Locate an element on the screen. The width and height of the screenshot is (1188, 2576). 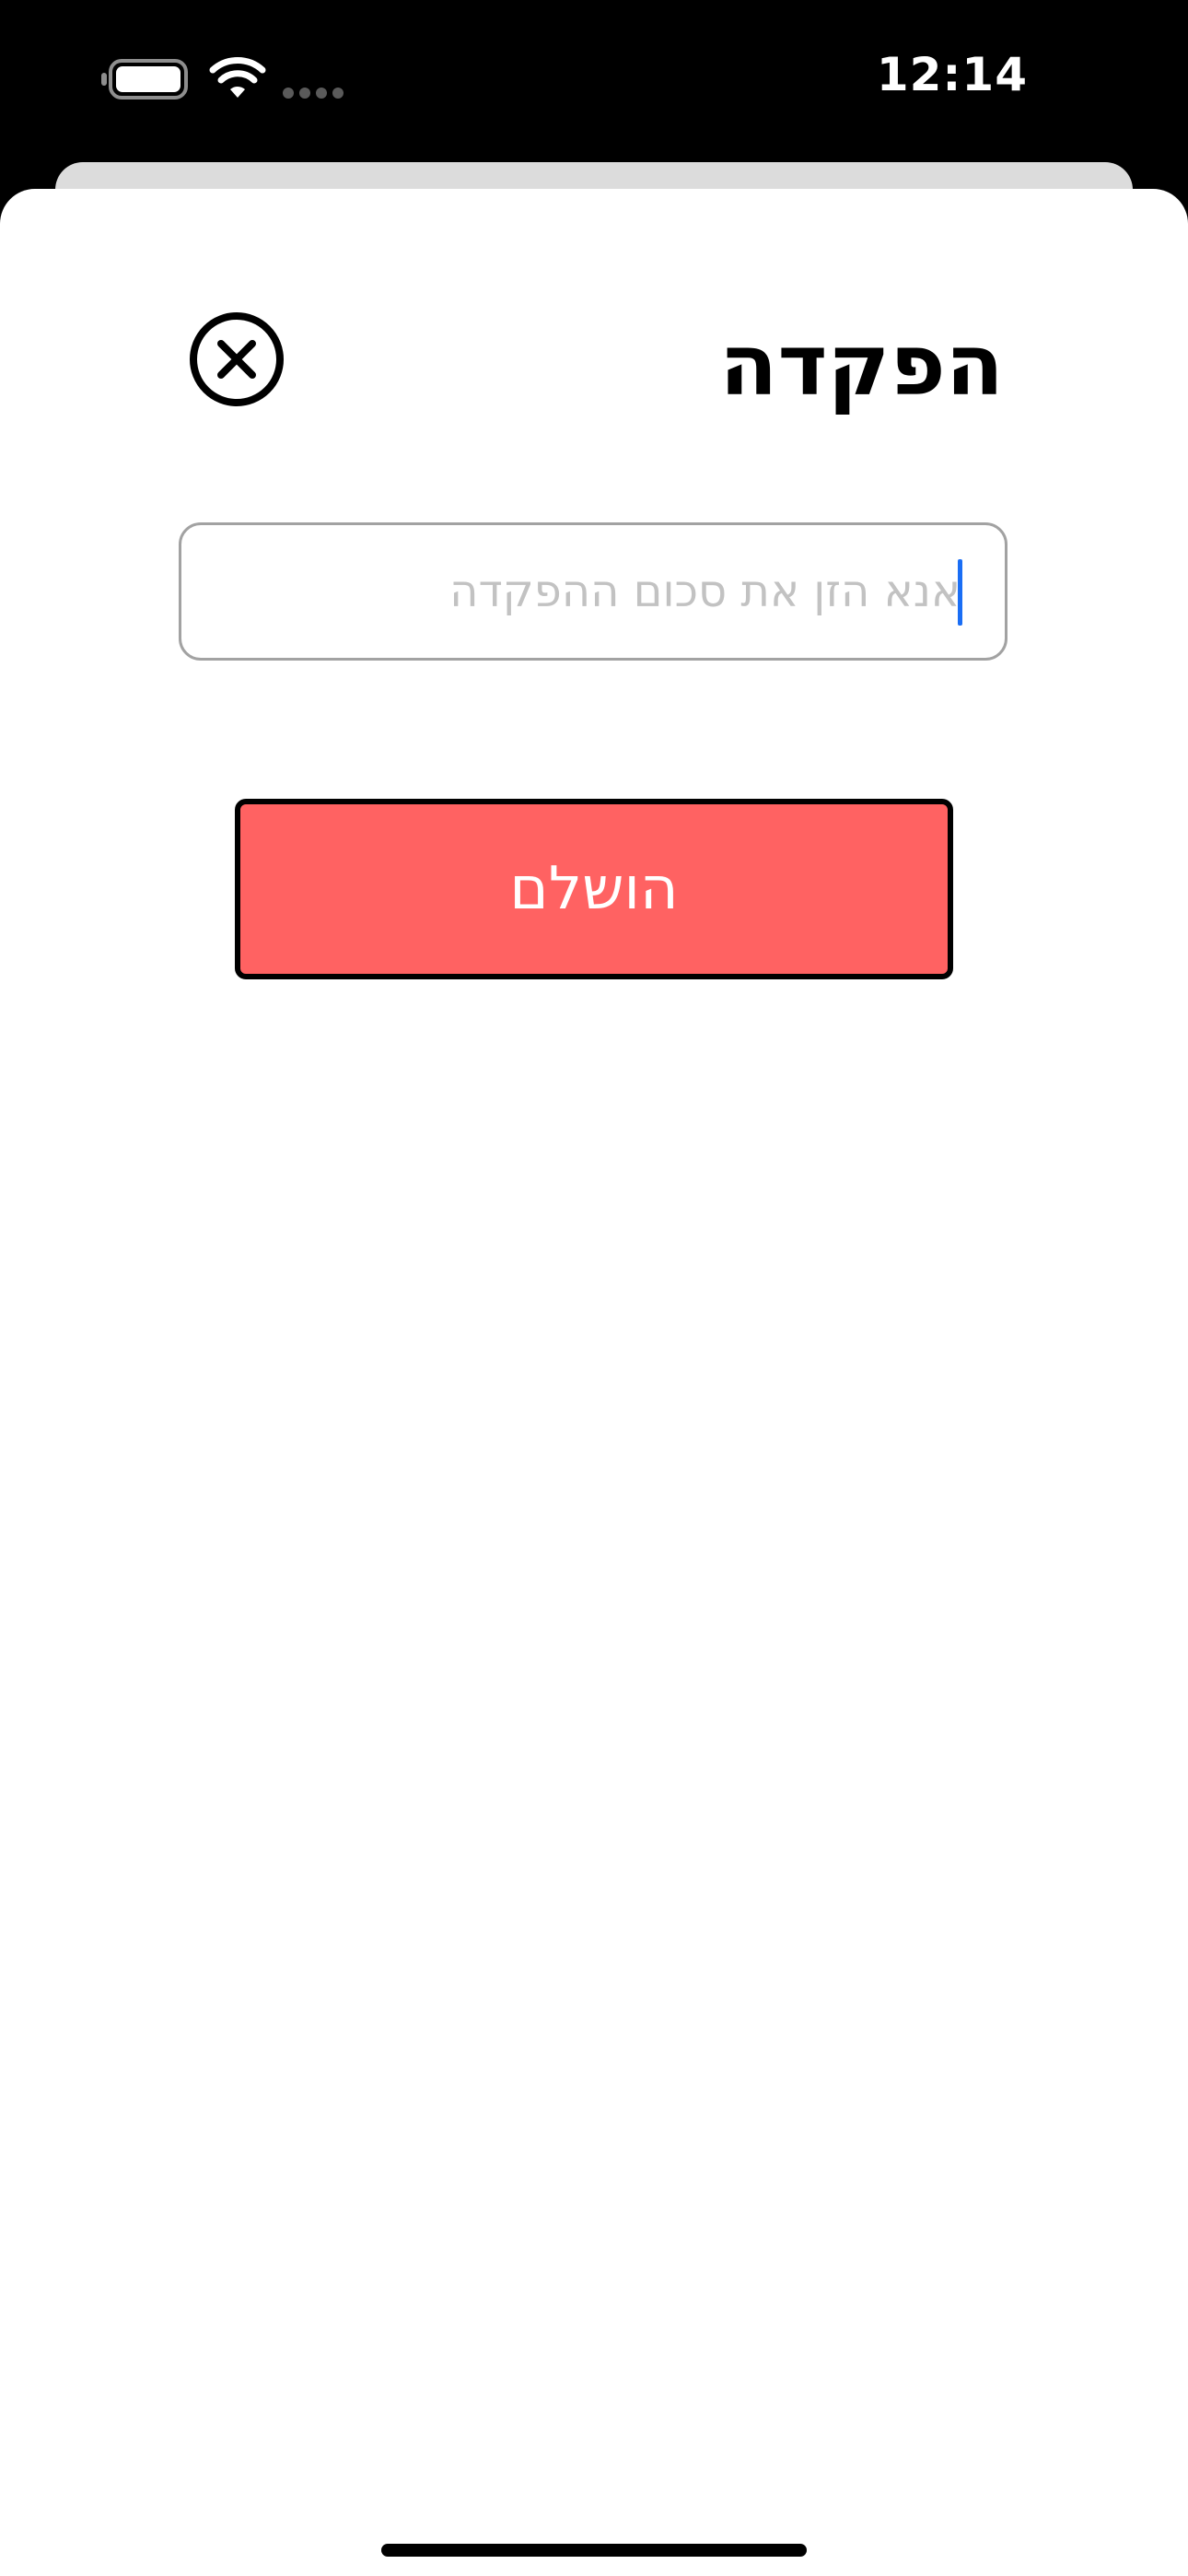
signal-dots-icon is located at coordinates (313, 93).